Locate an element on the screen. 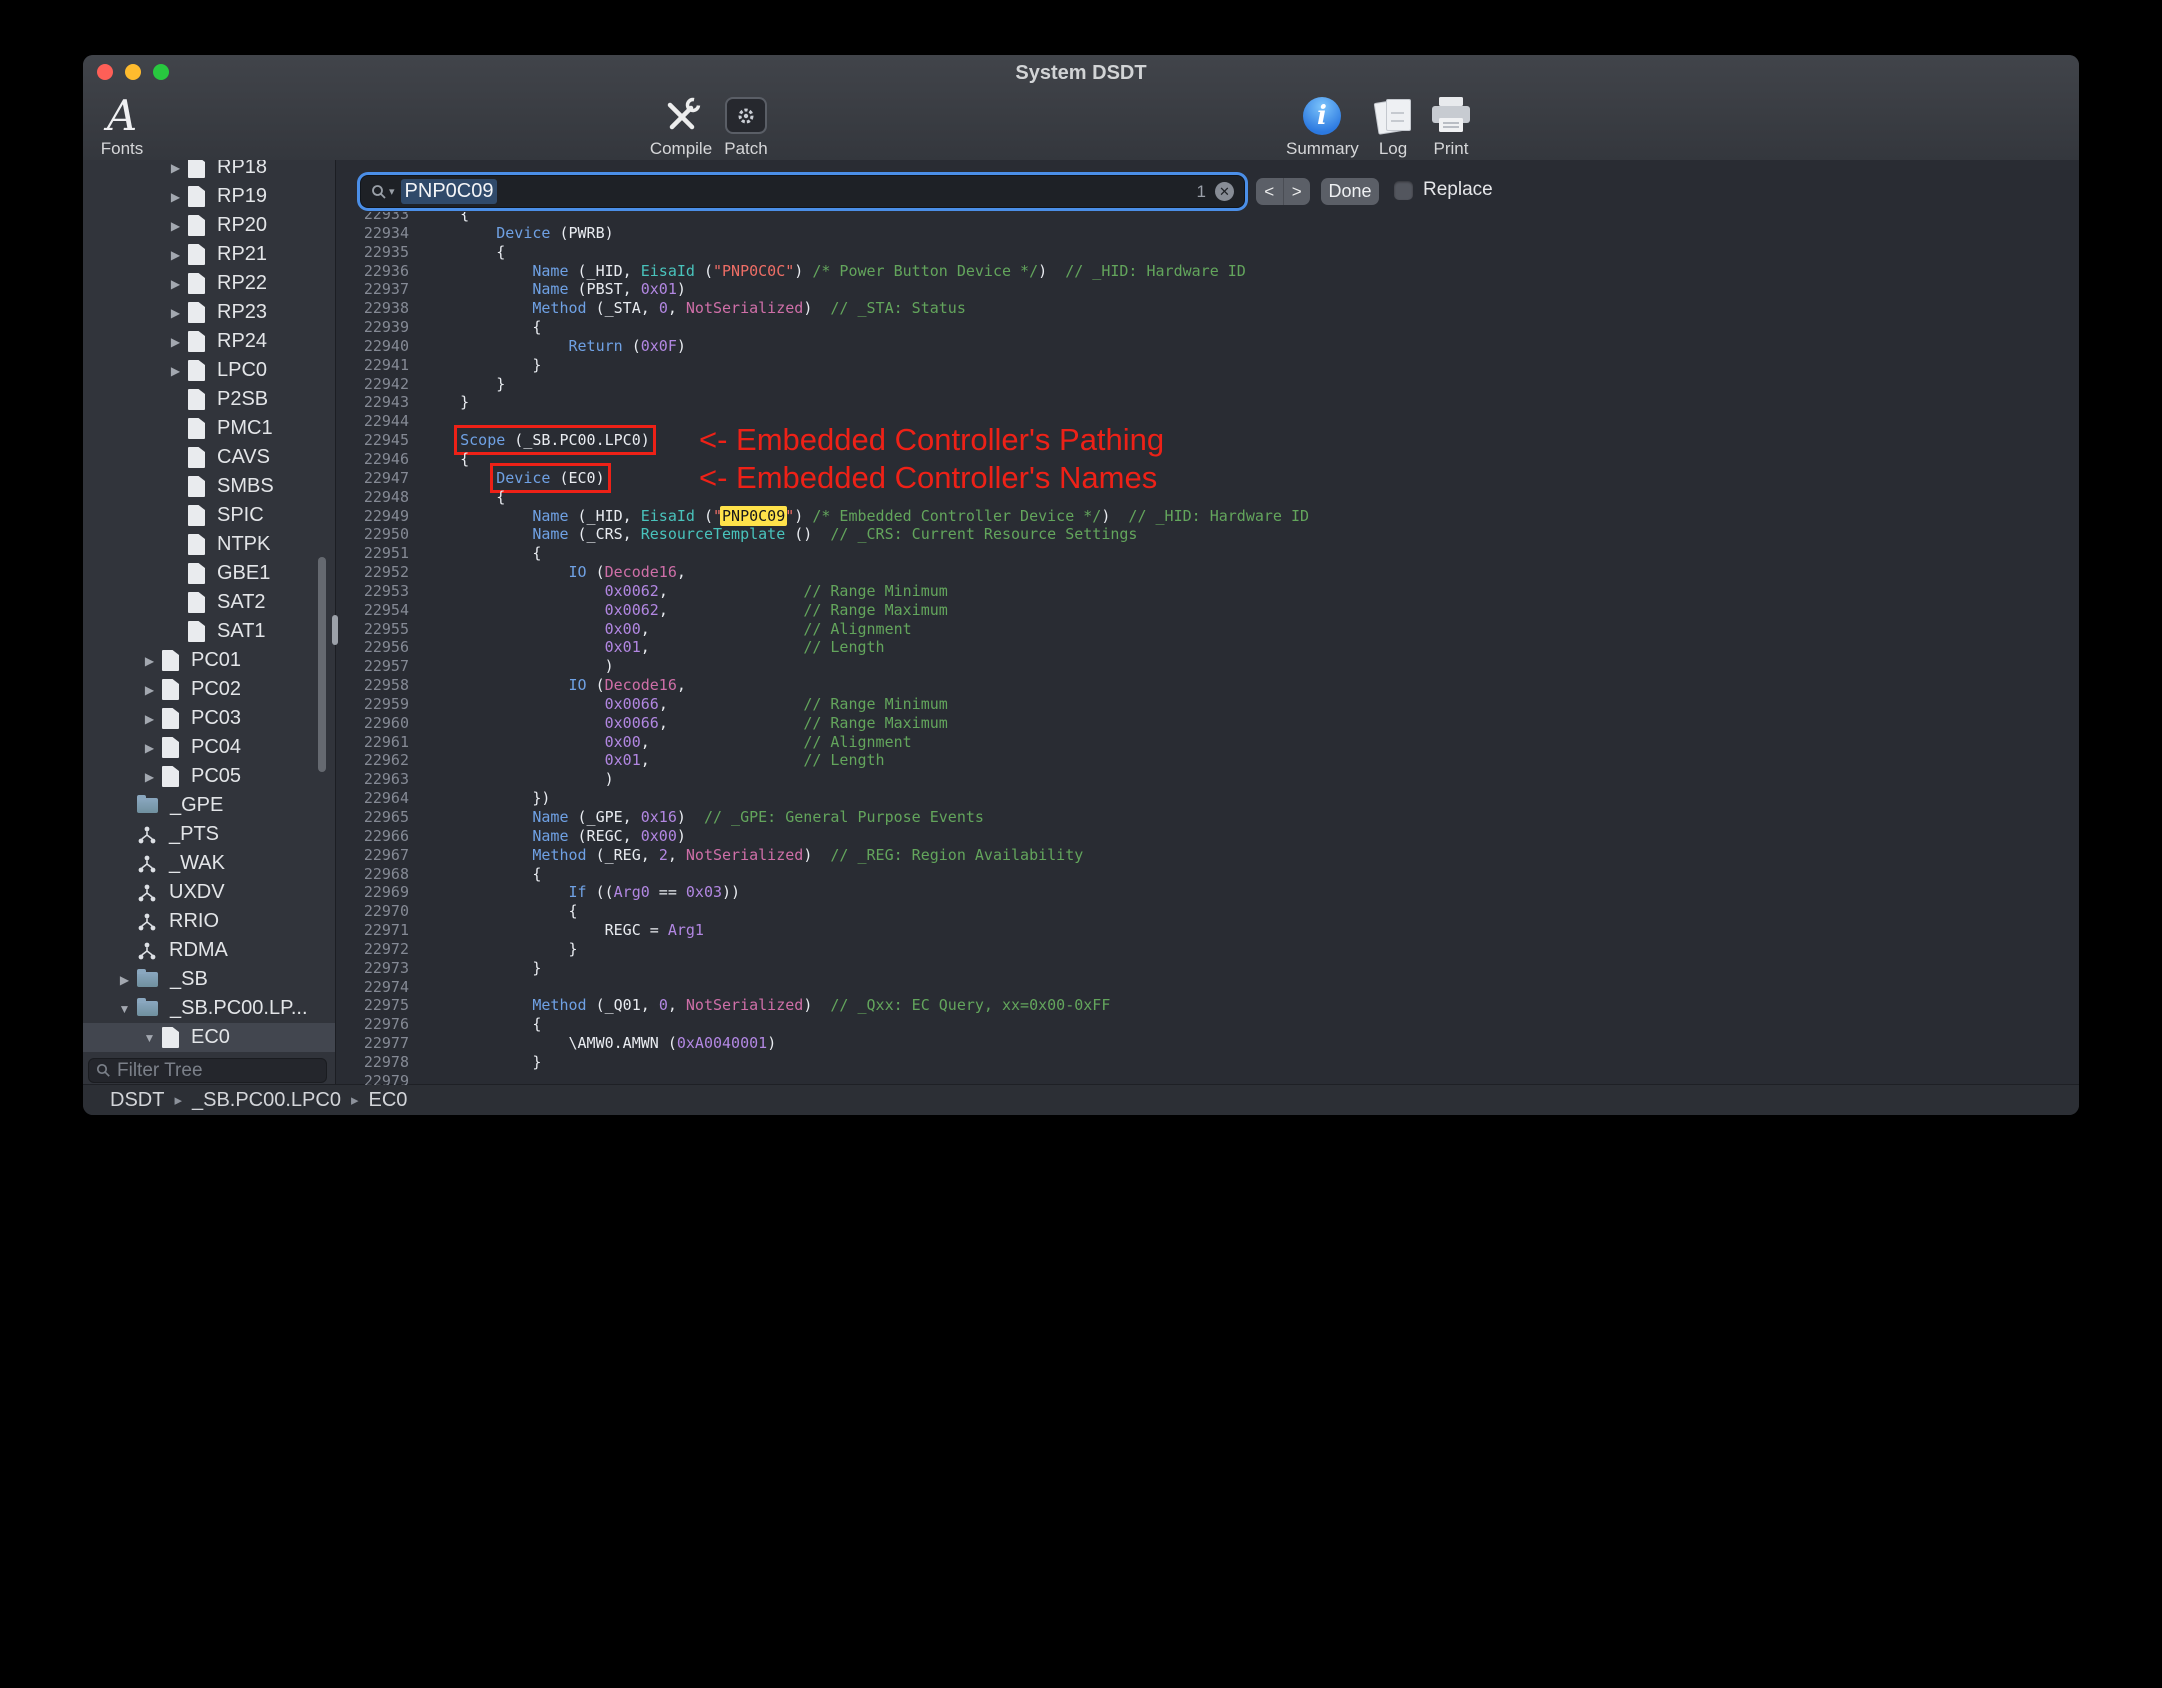  print-button: Print is located at coordinates (1451, 125).